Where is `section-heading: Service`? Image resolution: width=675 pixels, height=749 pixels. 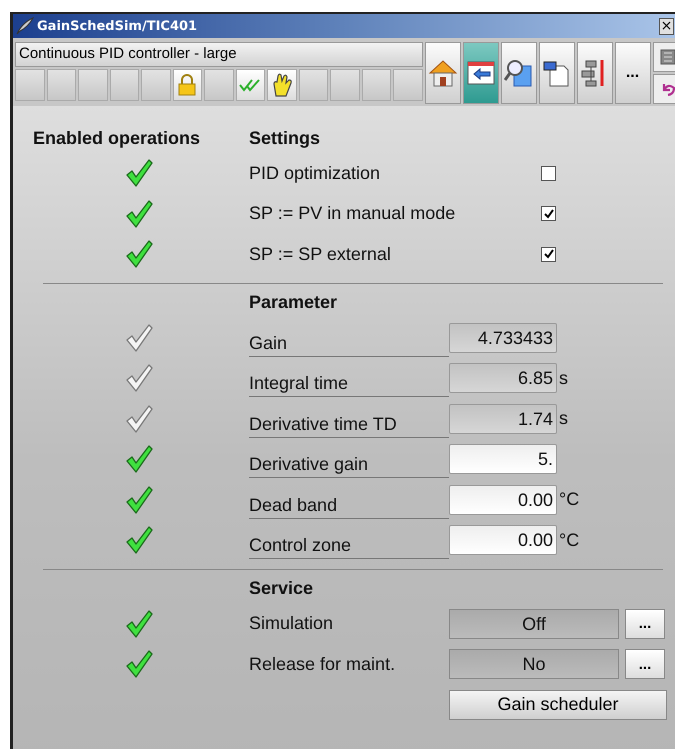 section-heading: Service is located at coordinates (281, 588).